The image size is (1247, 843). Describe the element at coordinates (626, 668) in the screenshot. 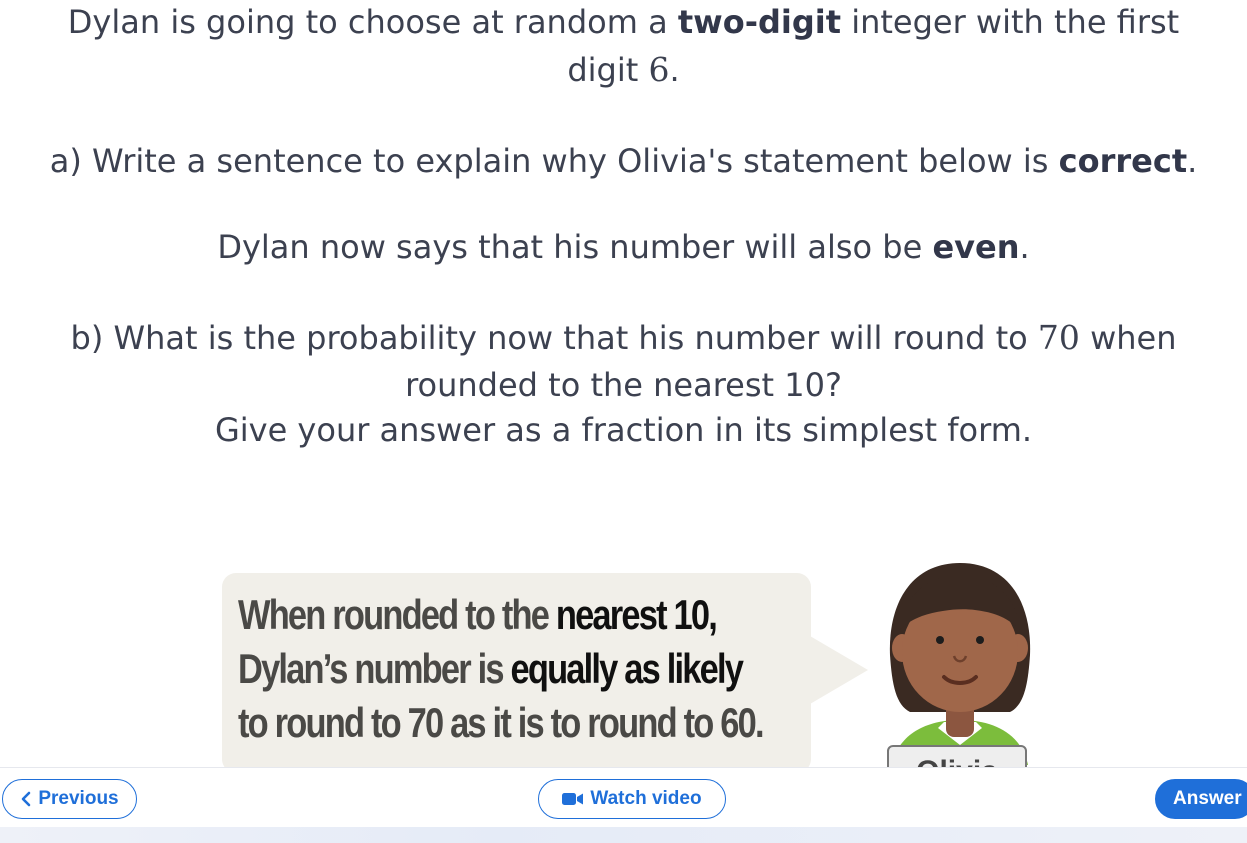

I see `statement-emphasis: equally as likely` at that location.